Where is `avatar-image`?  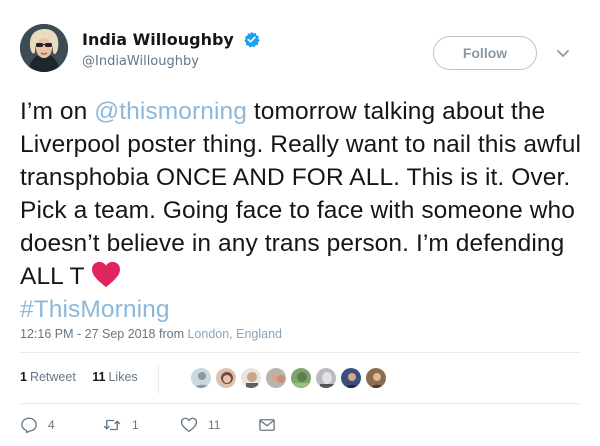 avatar-image is located at coordinates (44, 48).